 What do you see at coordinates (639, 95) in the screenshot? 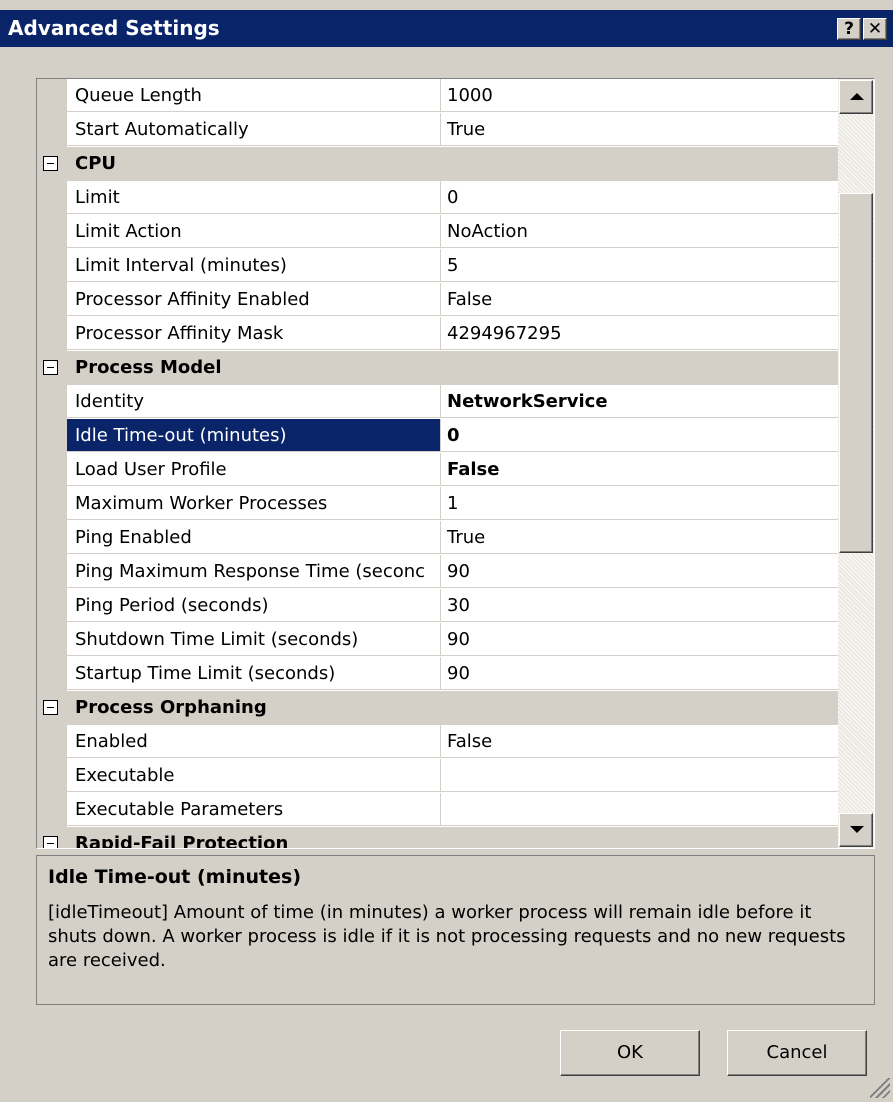
I see `property-value: 1000` at bounding box center [639, 95].